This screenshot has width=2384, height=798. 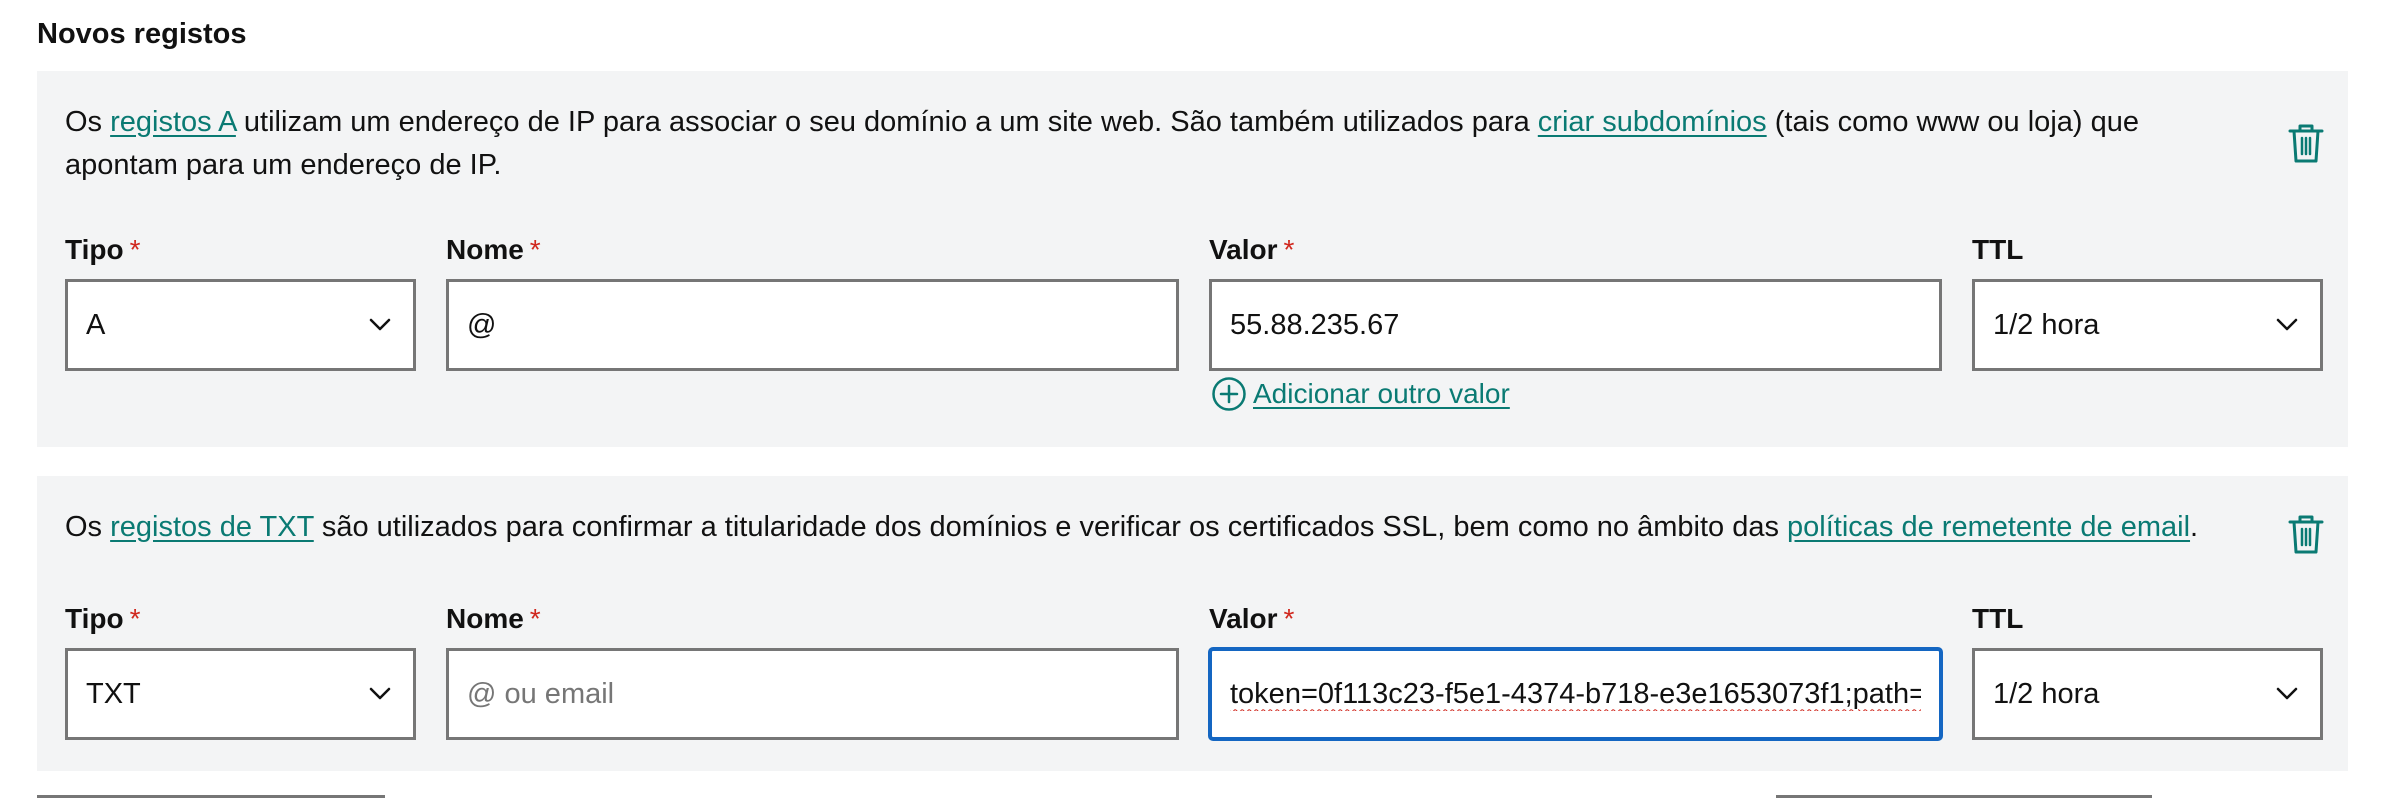 What do you see at coordinates (1575, 325) in the screenshot?
I see `valor-input: 55.88.235.67` at bounding box center [1575, 325].